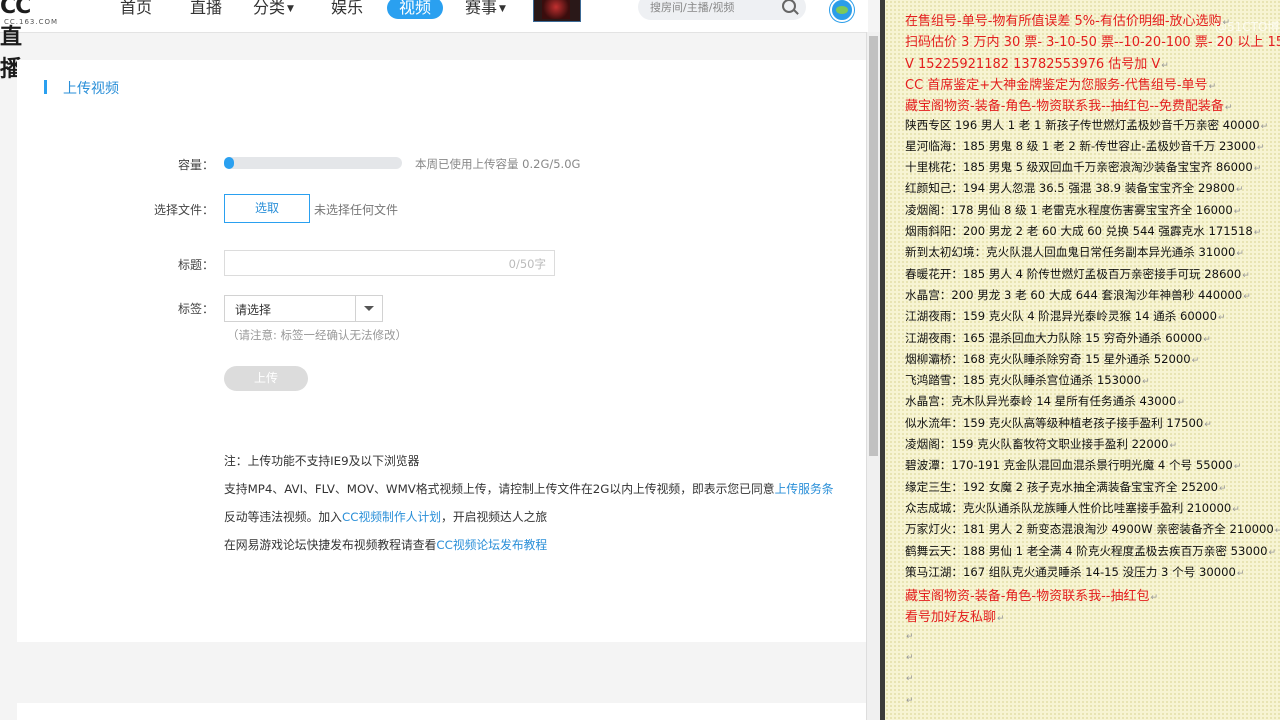 Image resolution: width=1280 pixels, height=720 pixels. What do you see at coordinates (873, 246) in the screenshot?
I see `scrollbar-thumb` at bounding box center [873, 246].